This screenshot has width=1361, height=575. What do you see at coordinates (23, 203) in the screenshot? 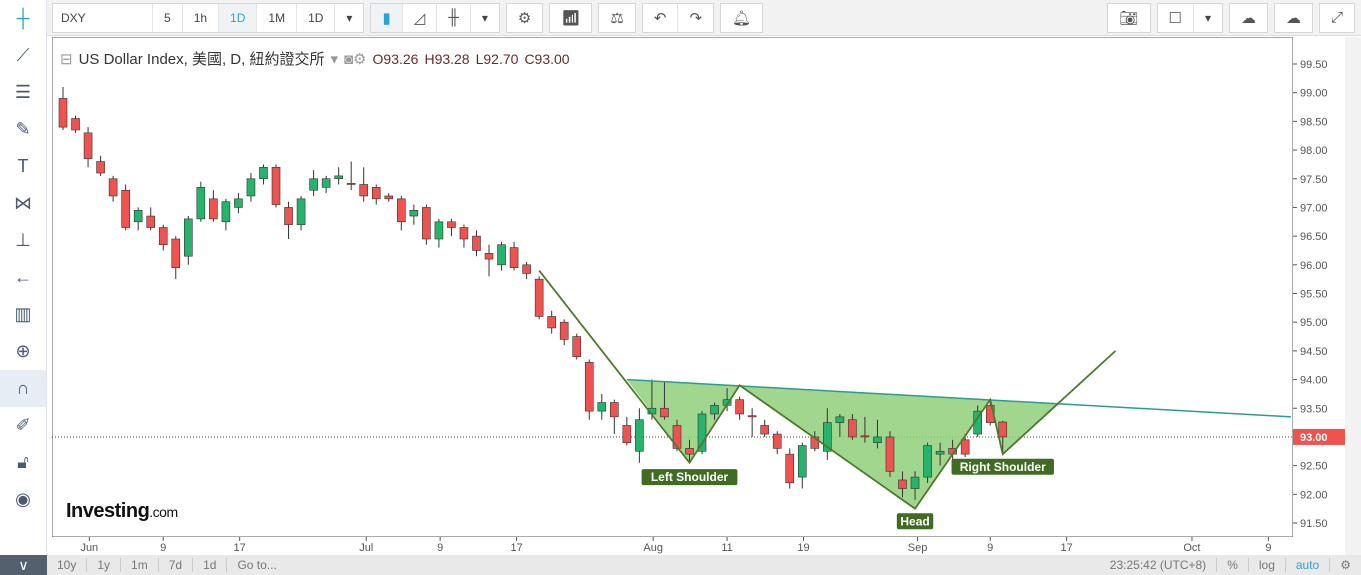
I see `pattern-icon: ⋈` at bounding box center [23, 203].